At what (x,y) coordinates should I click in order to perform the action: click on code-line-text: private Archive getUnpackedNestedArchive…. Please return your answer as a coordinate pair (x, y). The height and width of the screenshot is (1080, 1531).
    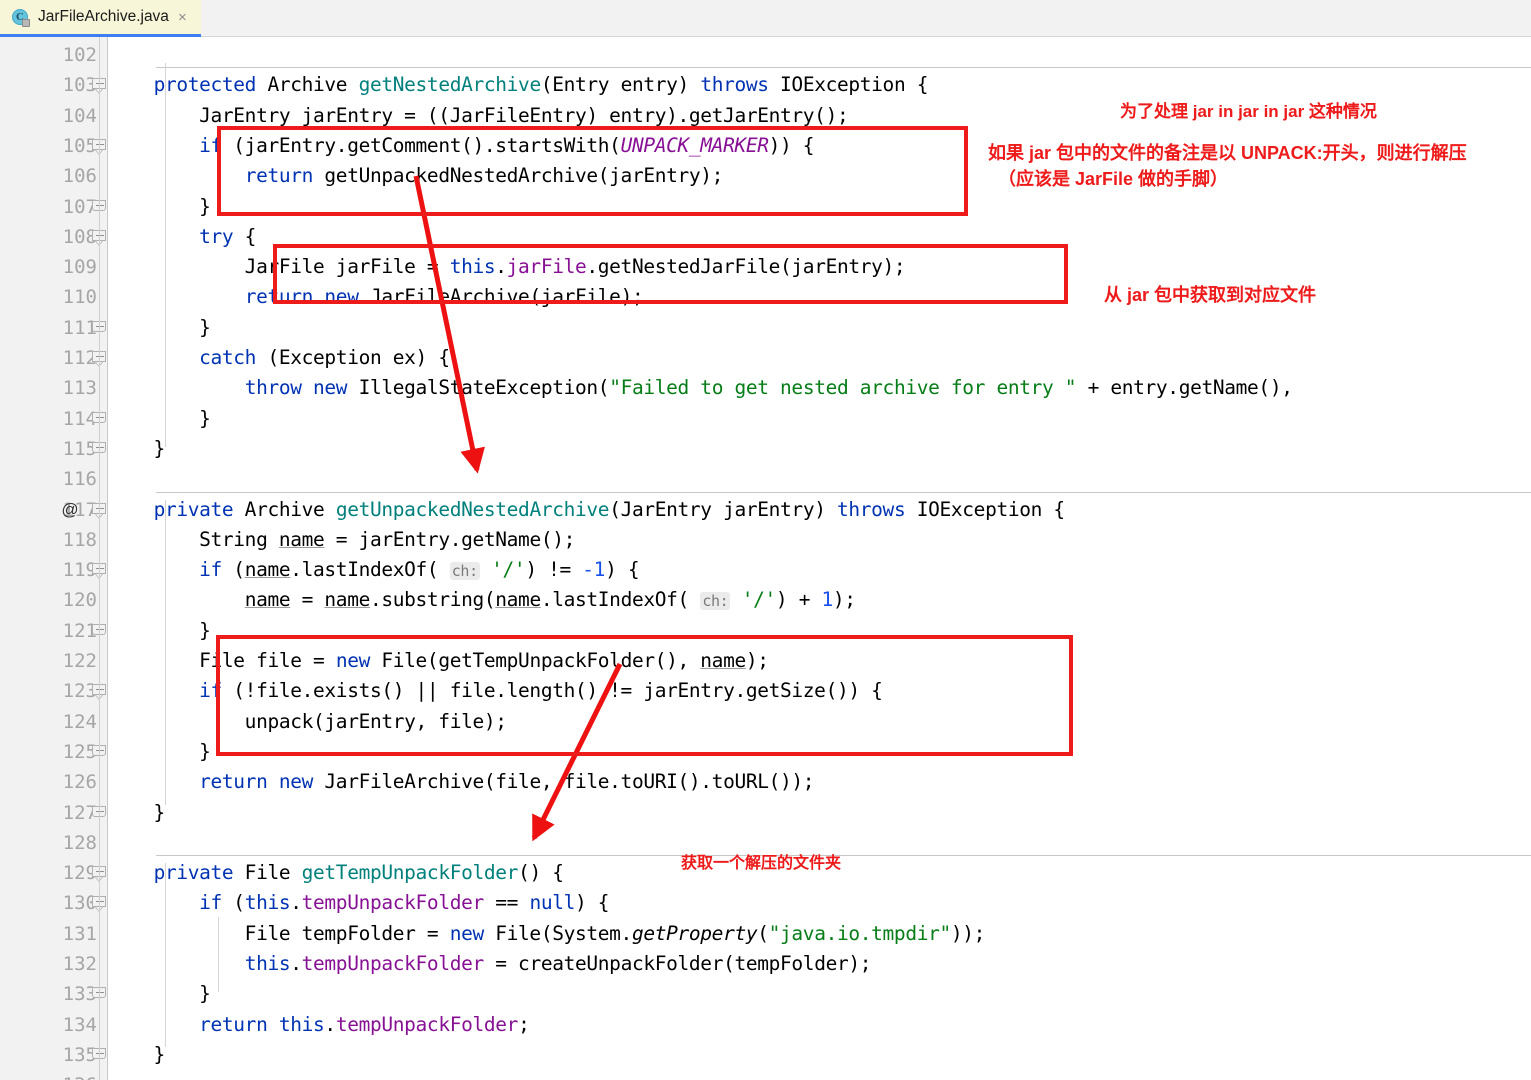
    Looking at the image, I should click on (609, 509).